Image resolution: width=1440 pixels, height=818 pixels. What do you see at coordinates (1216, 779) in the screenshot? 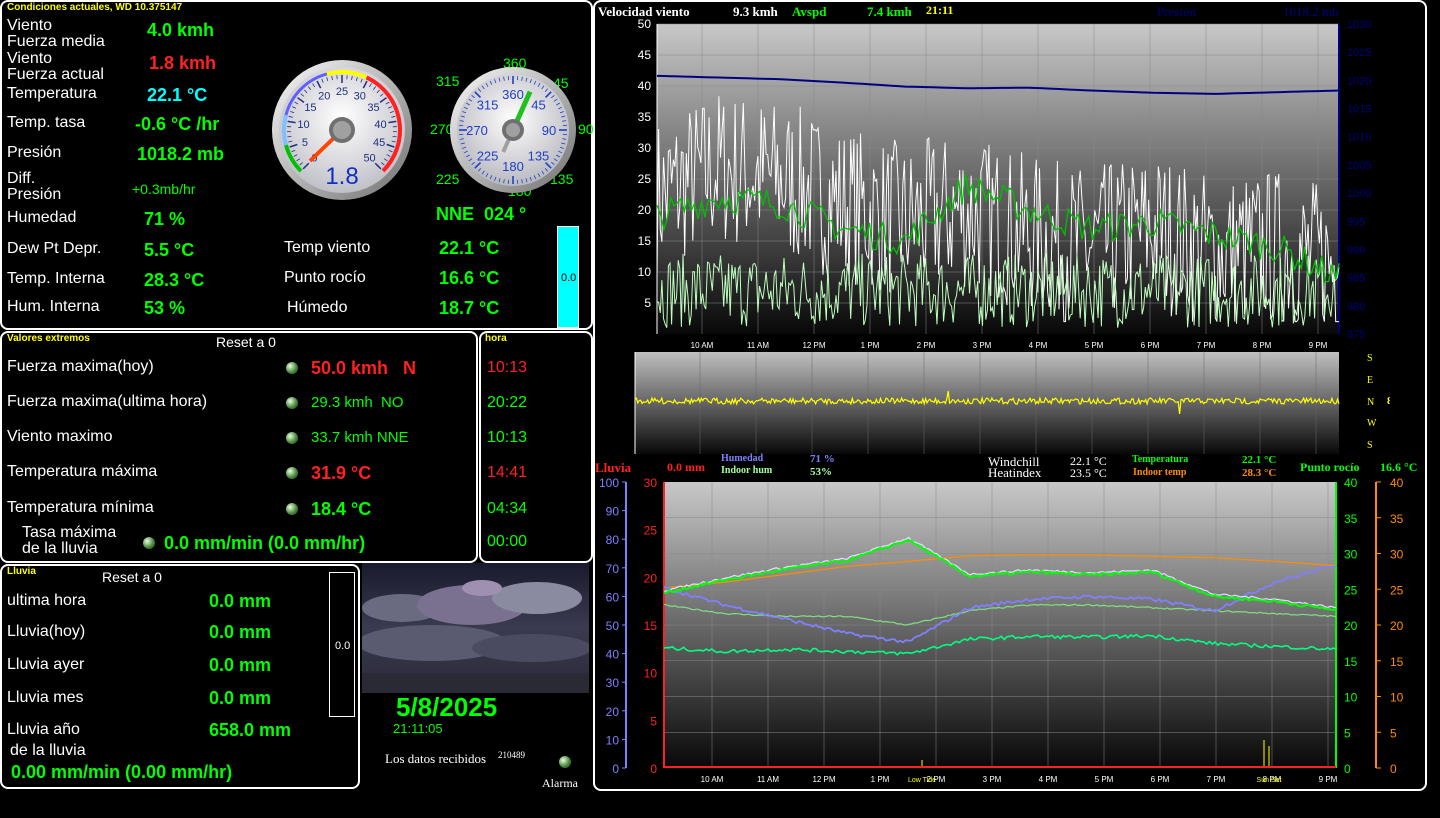
I see `temp-x-label: 7 PM` at bounding box center [1216, 779].